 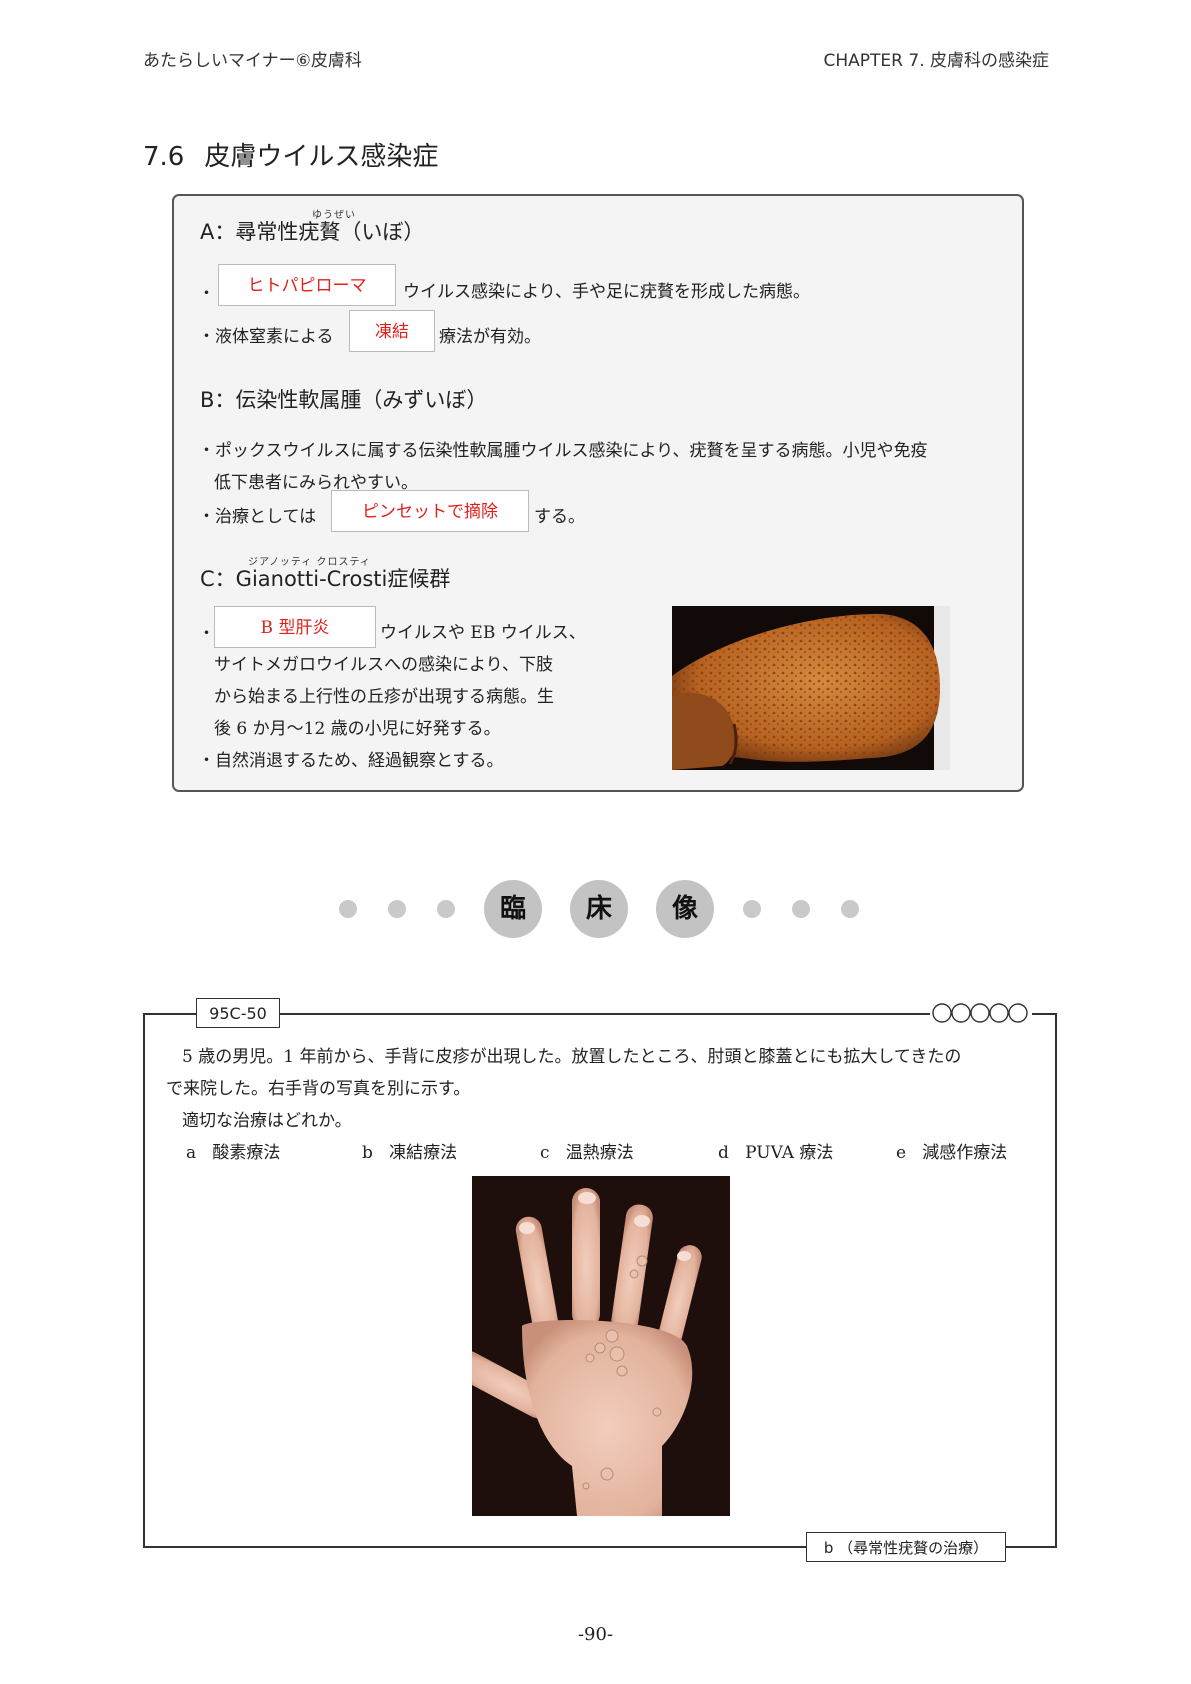 I want to click on importance-rating, so click(x=981, y=1013).